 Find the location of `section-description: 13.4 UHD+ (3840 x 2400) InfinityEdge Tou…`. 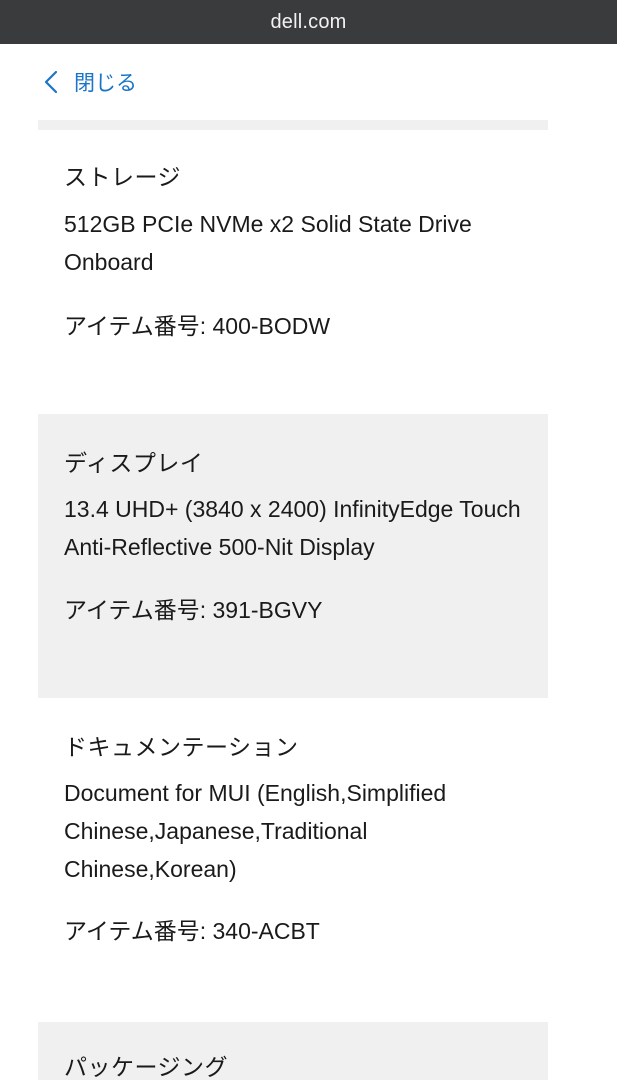

section-description: 13.4 UHD+ (3840 x 2400) InfinityEdge Tou… is located at coordinates (292, 528).